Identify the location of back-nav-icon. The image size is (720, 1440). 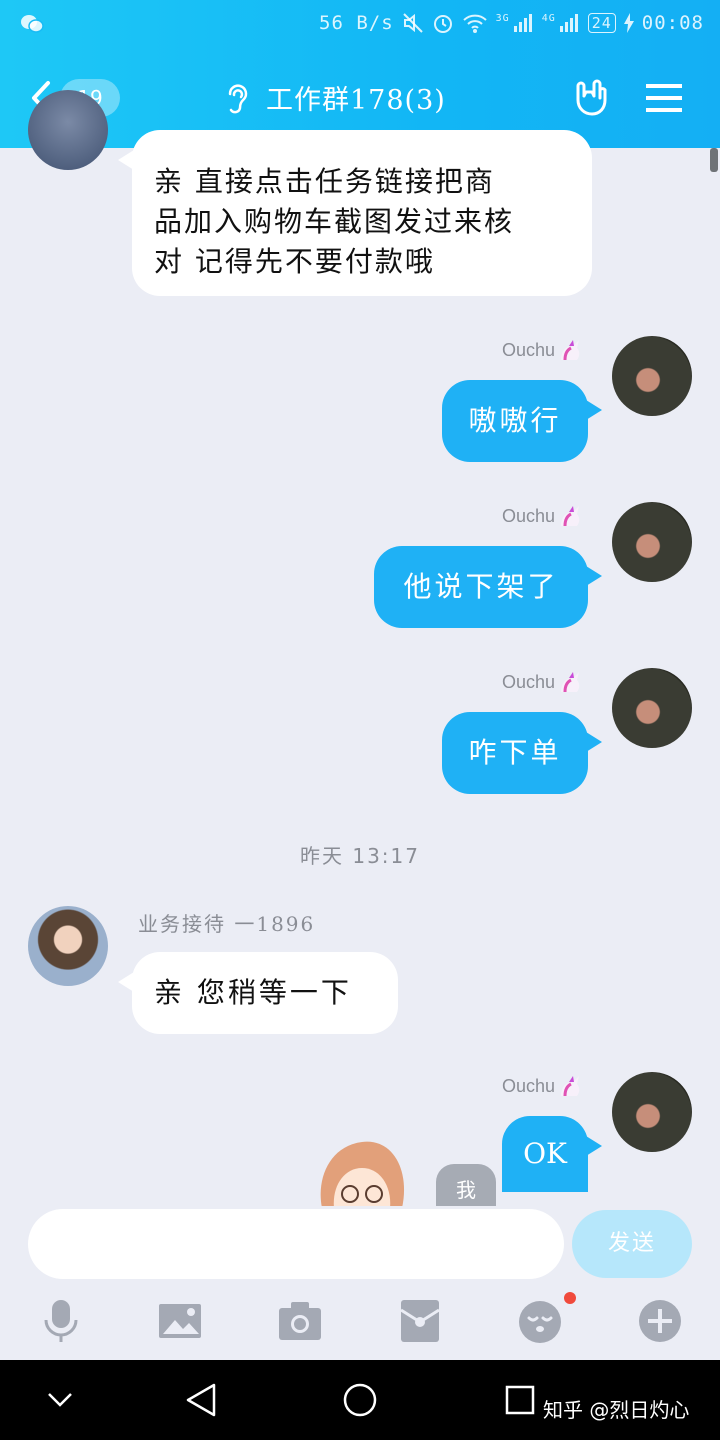
(201, 1400).